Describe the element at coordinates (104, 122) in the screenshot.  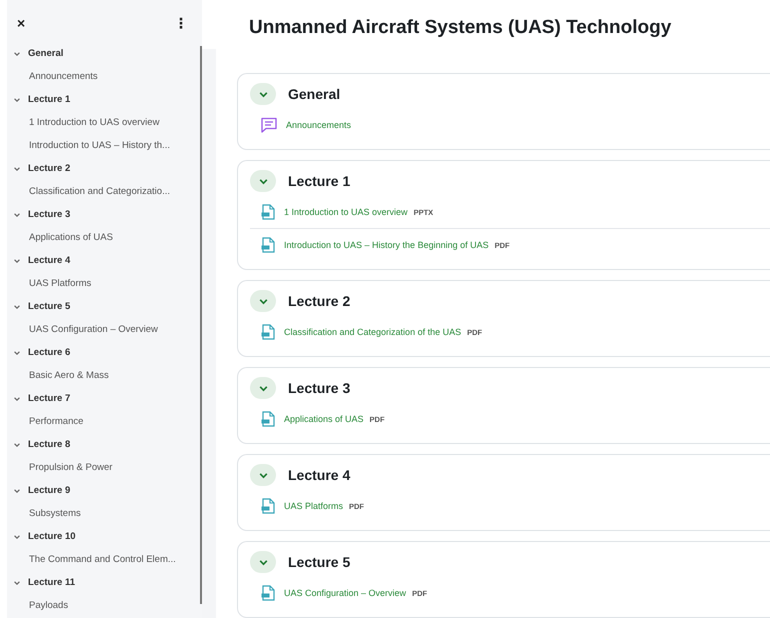
I see `index-item-link: 1 Introduction to UAS overview` at that location.